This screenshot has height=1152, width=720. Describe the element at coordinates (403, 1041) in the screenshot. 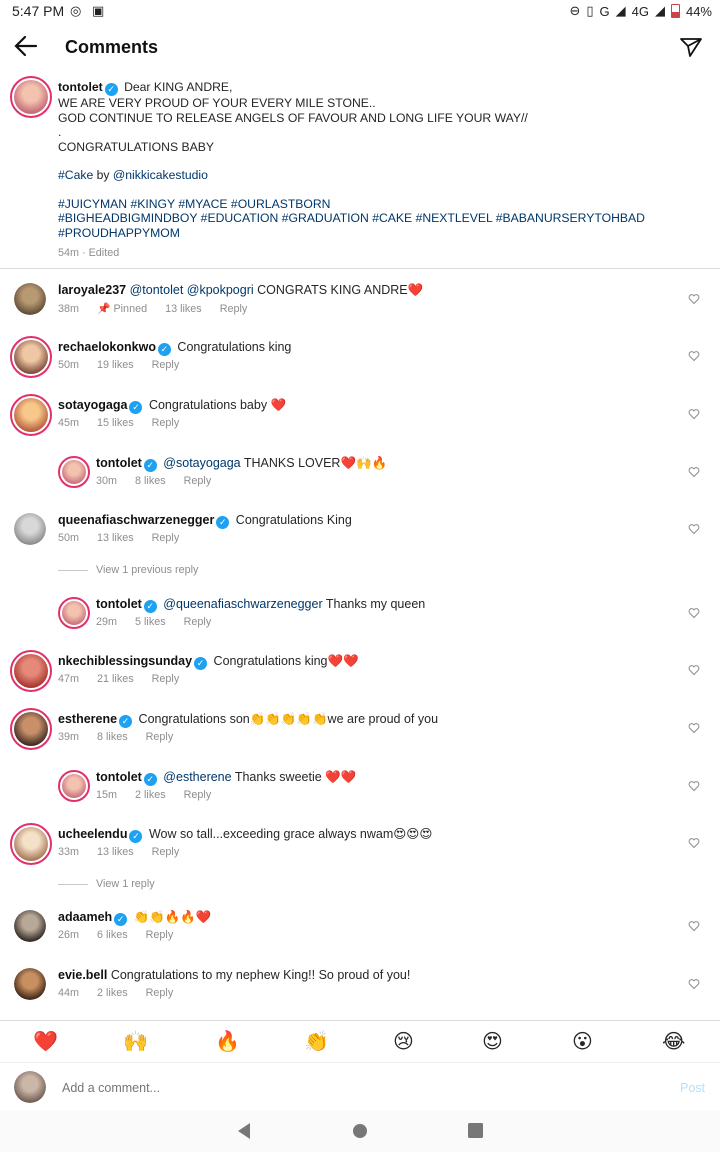

I see `emoji-reaction-button: 😢` at that location.